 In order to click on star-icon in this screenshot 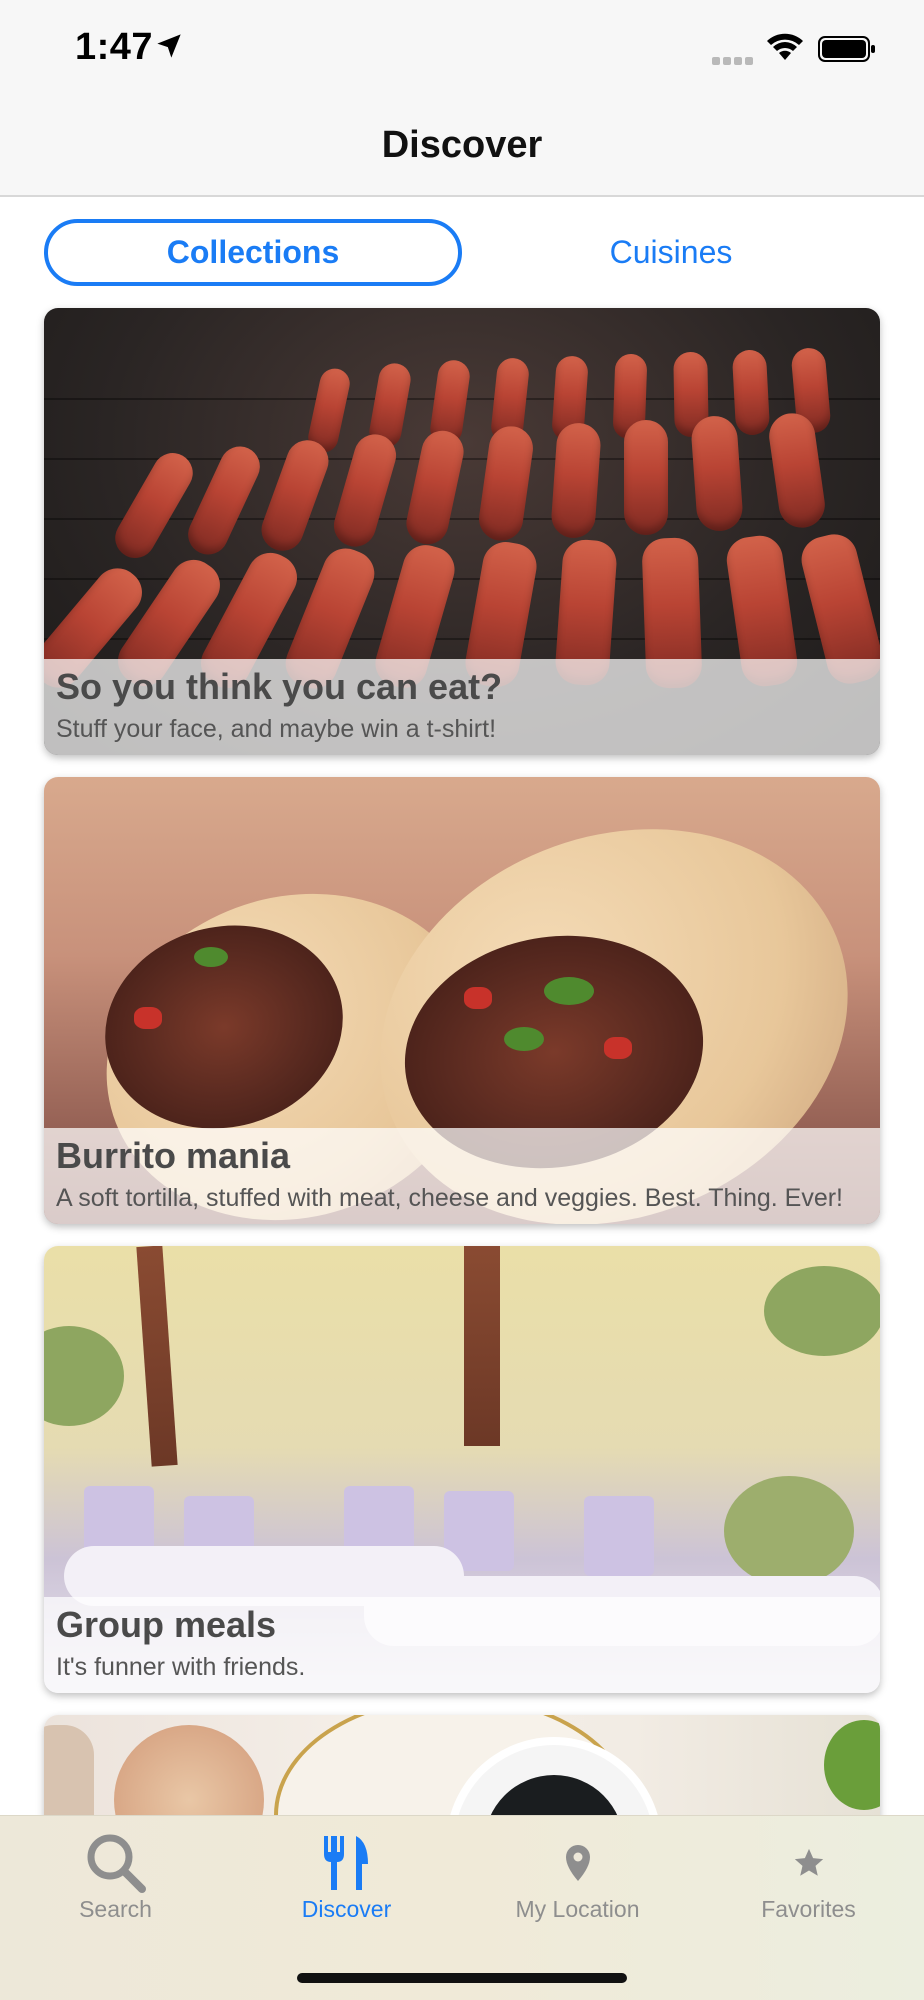, I will do `click(808, 1862)`.